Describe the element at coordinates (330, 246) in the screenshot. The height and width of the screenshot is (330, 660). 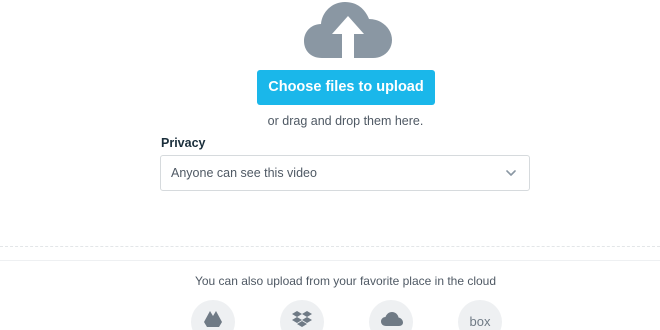
I see `section-divider` at that location.